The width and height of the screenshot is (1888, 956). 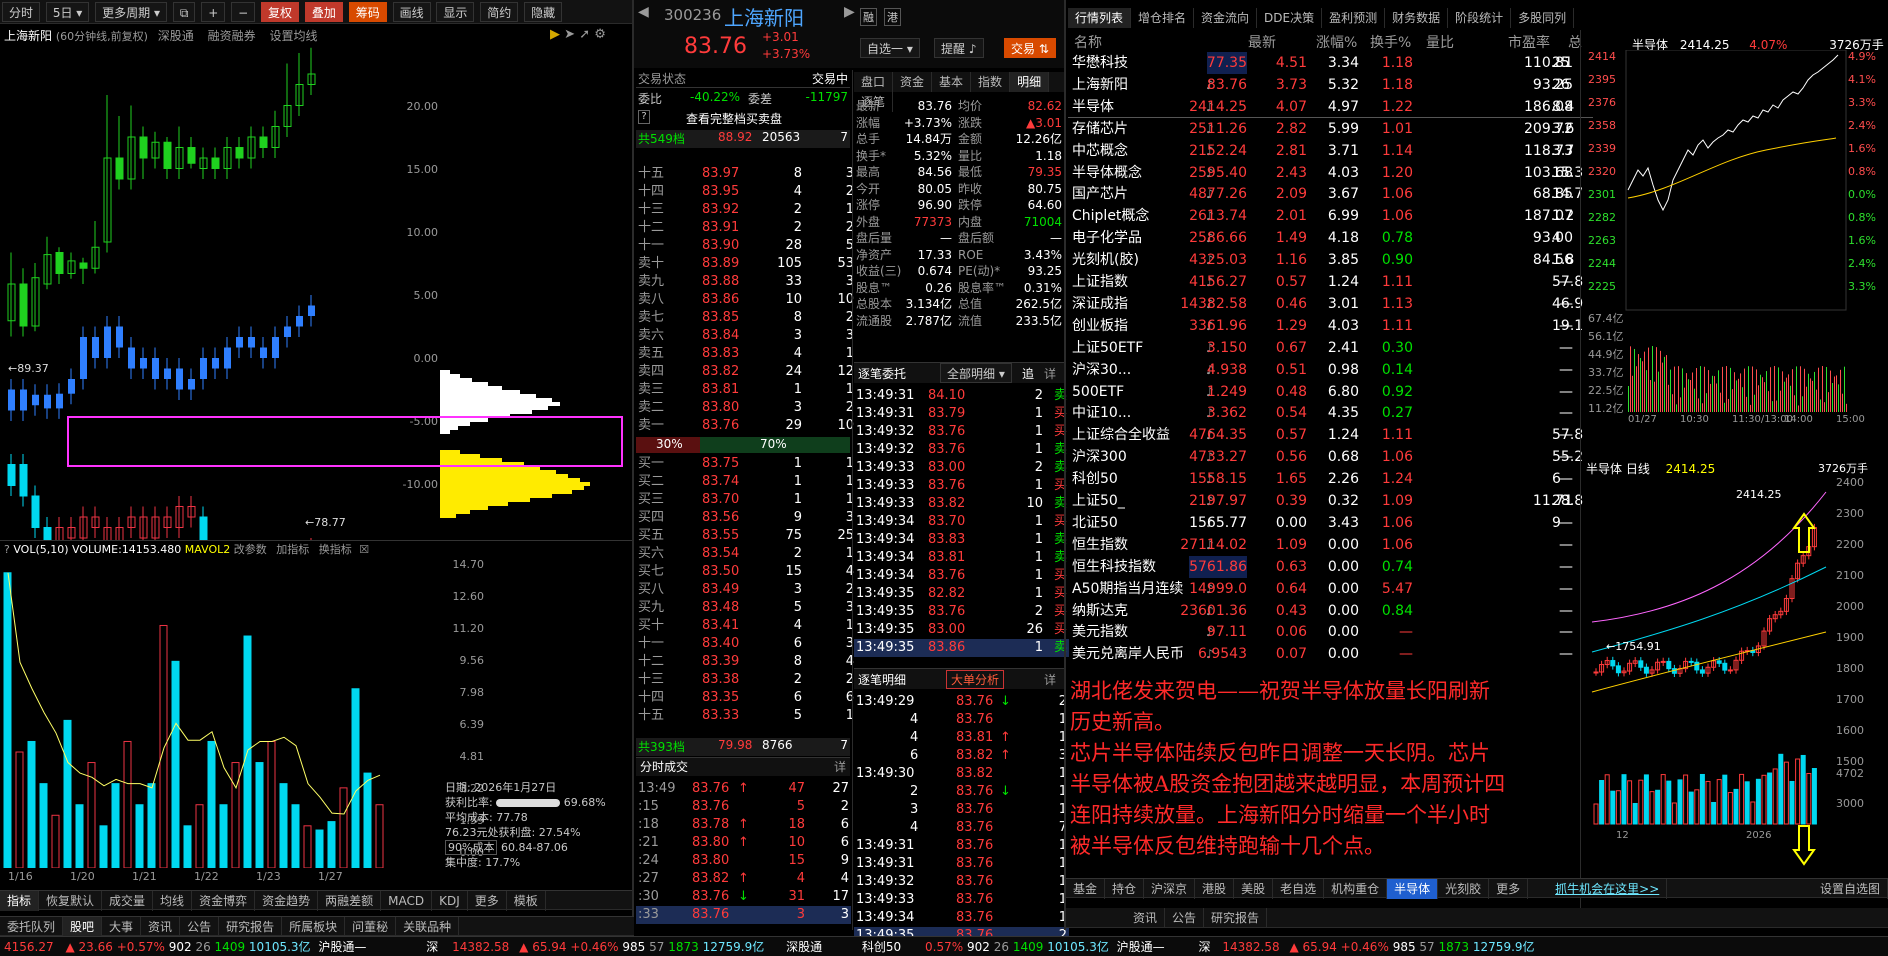 I want to click on indicator-tab-9: 更多, so click(x=487, y=901).